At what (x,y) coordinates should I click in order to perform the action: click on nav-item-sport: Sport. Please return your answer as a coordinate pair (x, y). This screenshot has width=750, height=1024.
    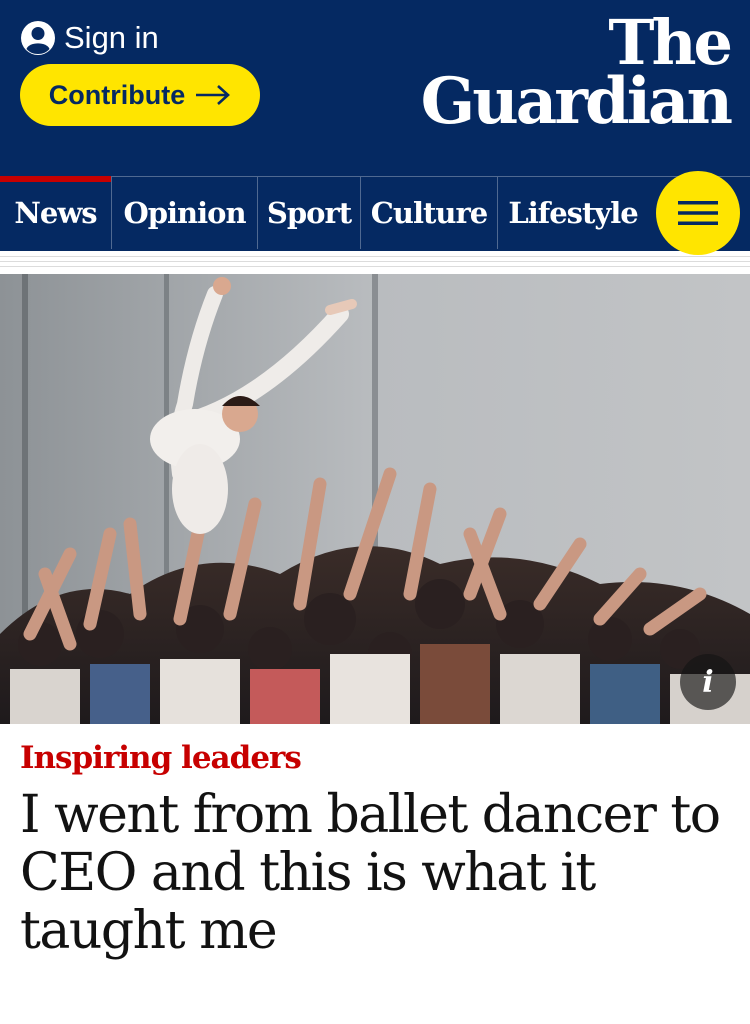
    Looking at the image, I should click on (309, 213).